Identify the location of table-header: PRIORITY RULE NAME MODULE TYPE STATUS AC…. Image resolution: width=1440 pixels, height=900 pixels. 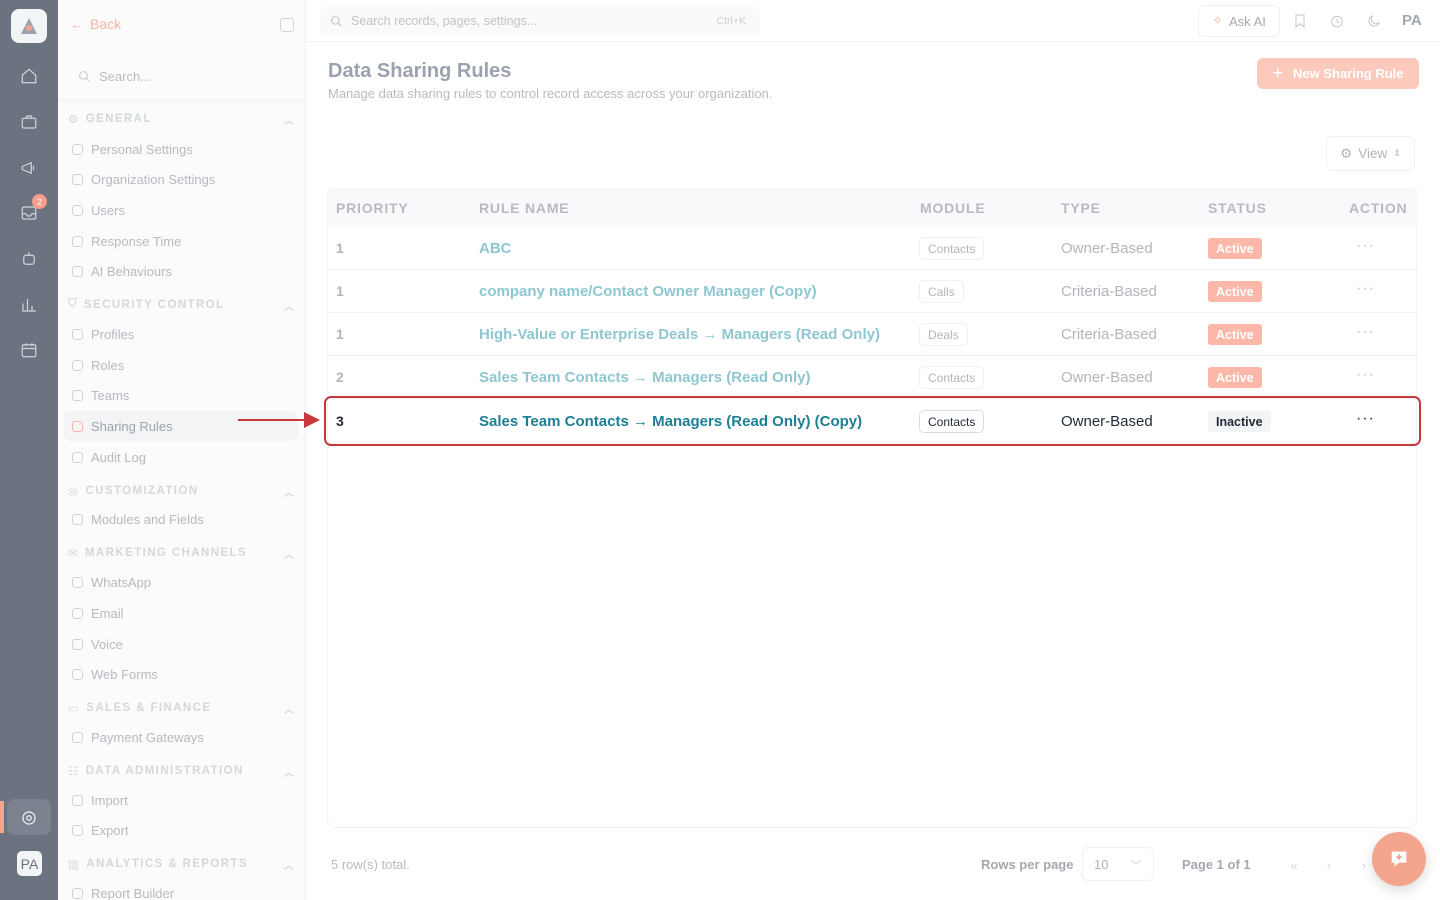
(873, 208).